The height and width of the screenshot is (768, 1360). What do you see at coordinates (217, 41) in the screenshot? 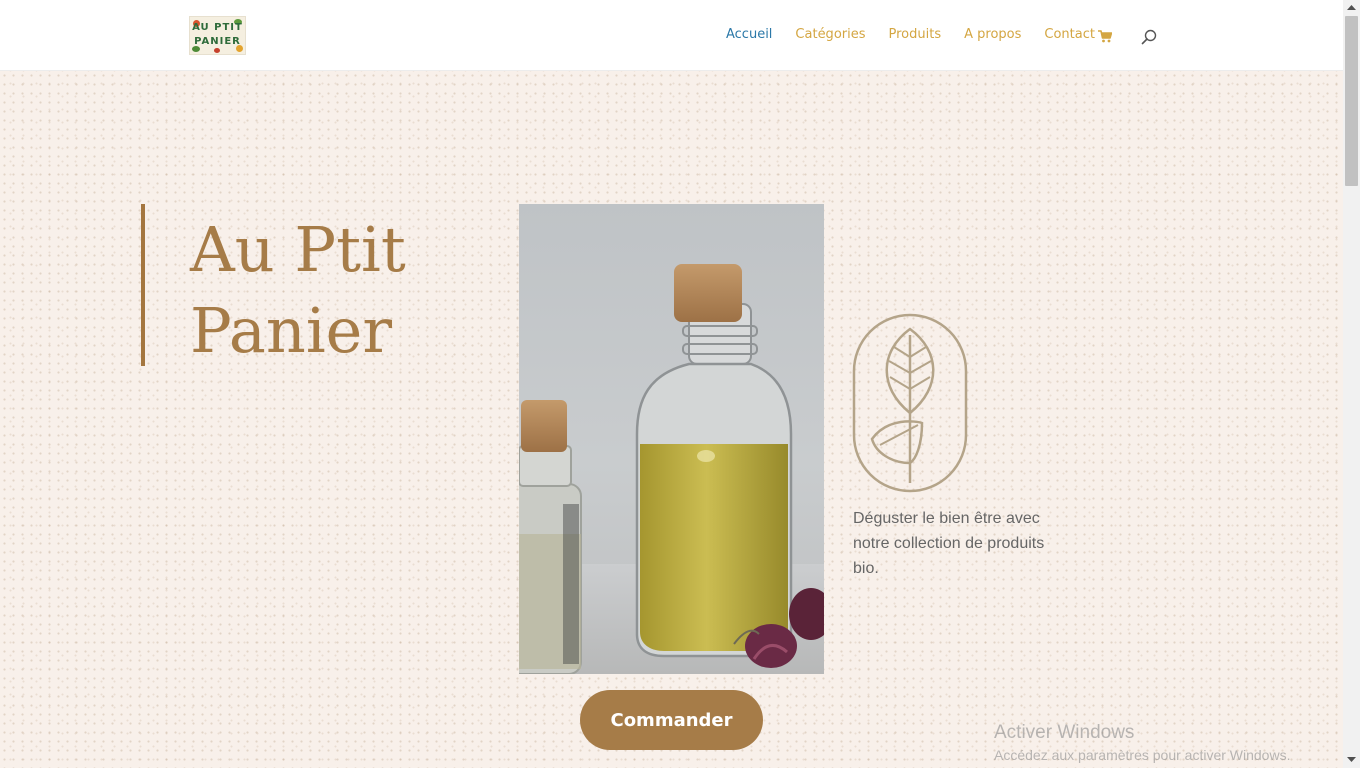
I see `logo-line-2: PANIER` at bounding box center [217, 41].